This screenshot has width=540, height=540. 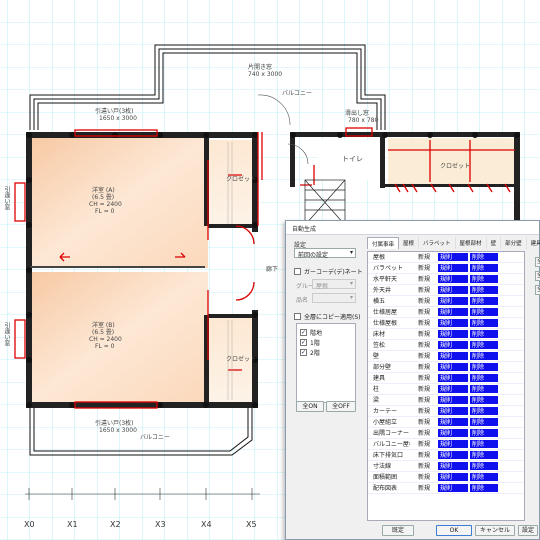 I want to click on grid-row: 部分壁 新規 規則 削除, so click(x=446, y=367).